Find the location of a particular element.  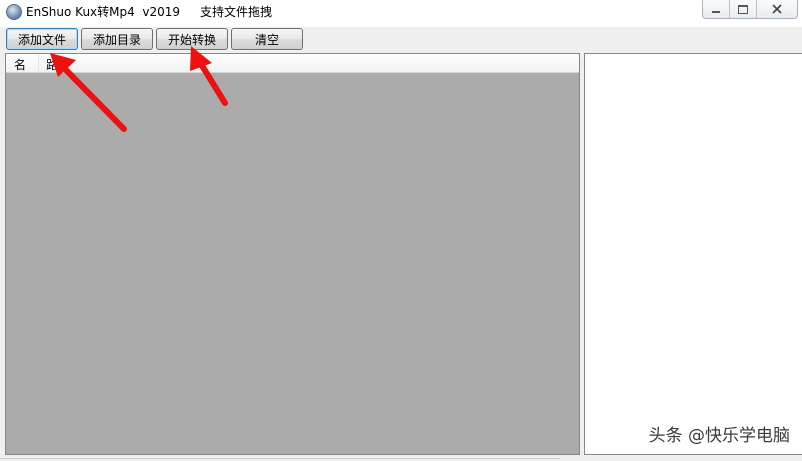

column-header-path: 路 is located at coordinates (52, 64).